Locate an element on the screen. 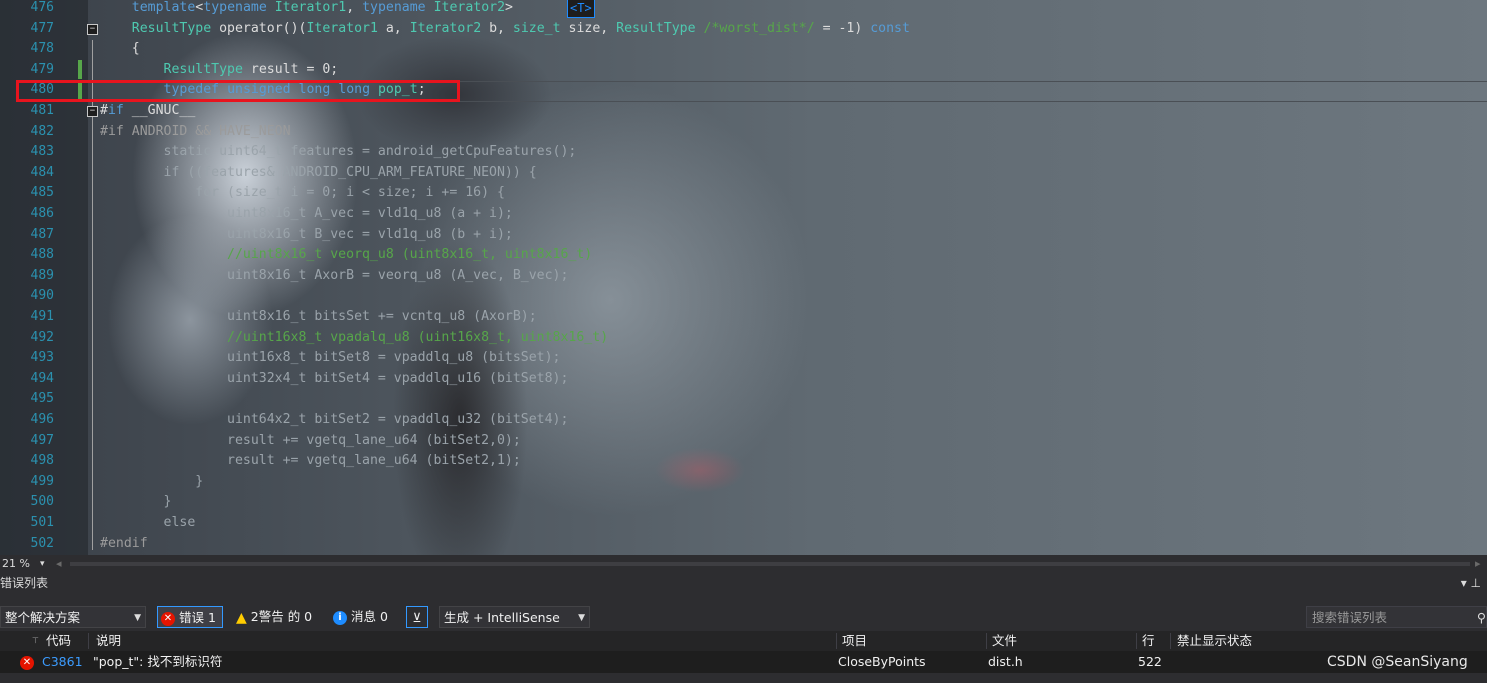 The height and width of the screenshot is (683, 1487). code-line: else is located at coordinates (148, 523).